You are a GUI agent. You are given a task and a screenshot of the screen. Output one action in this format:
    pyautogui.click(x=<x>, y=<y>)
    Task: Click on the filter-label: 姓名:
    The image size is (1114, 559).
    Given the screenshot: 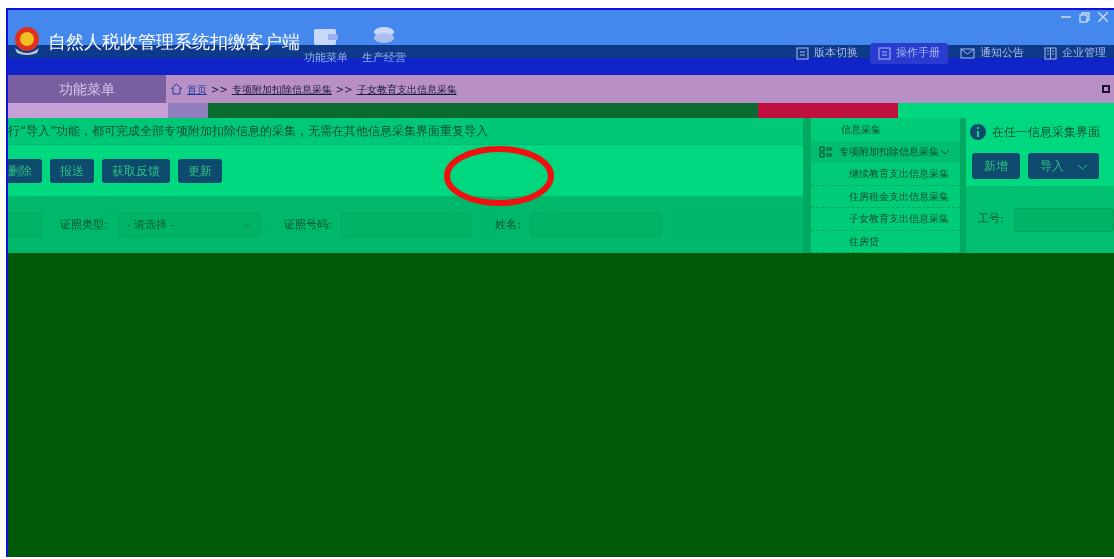 What is the action you would take?
    pyautogui.click(x=508, y=224)
    